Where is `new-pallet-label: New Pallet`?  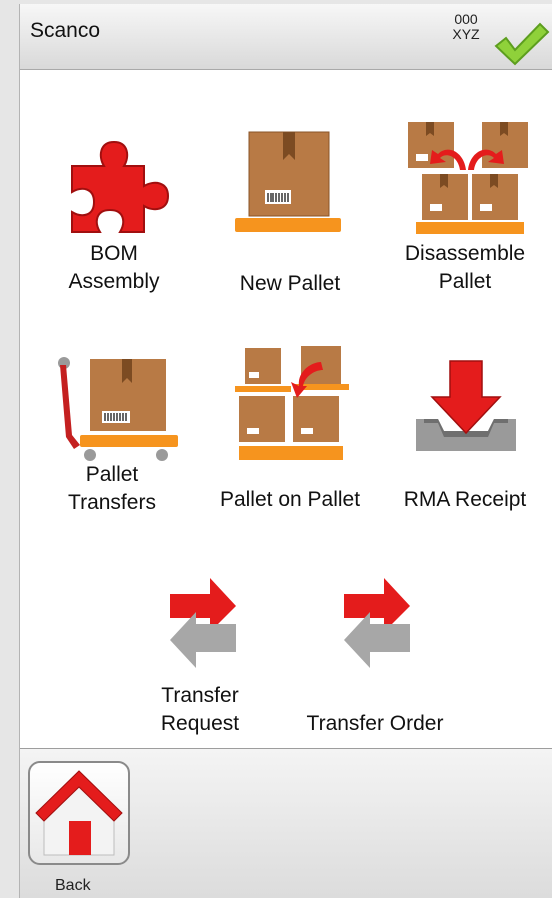 new-pallet-label: New Pallet is located at coordinates (290, 283).